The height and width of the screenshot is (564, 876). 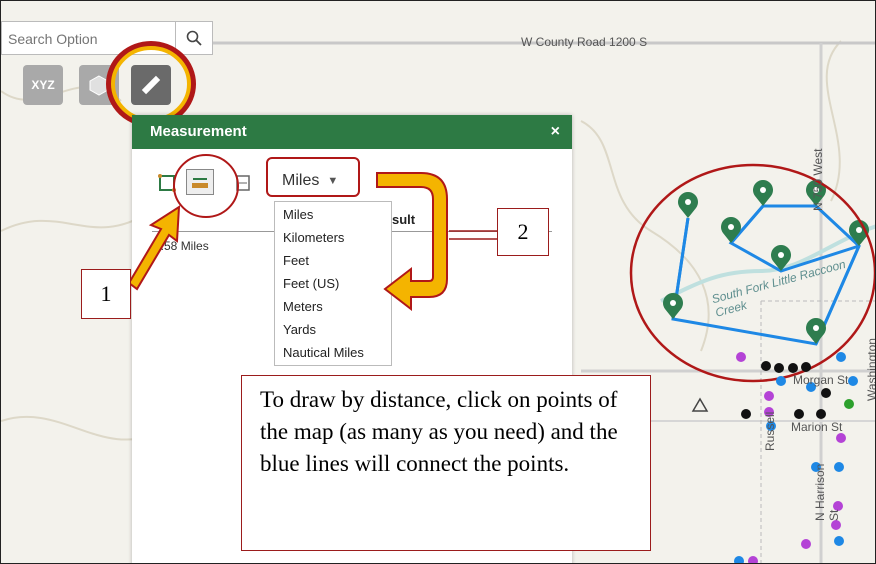 I want to click on callout-1: 1, so click(x=106, y=294).